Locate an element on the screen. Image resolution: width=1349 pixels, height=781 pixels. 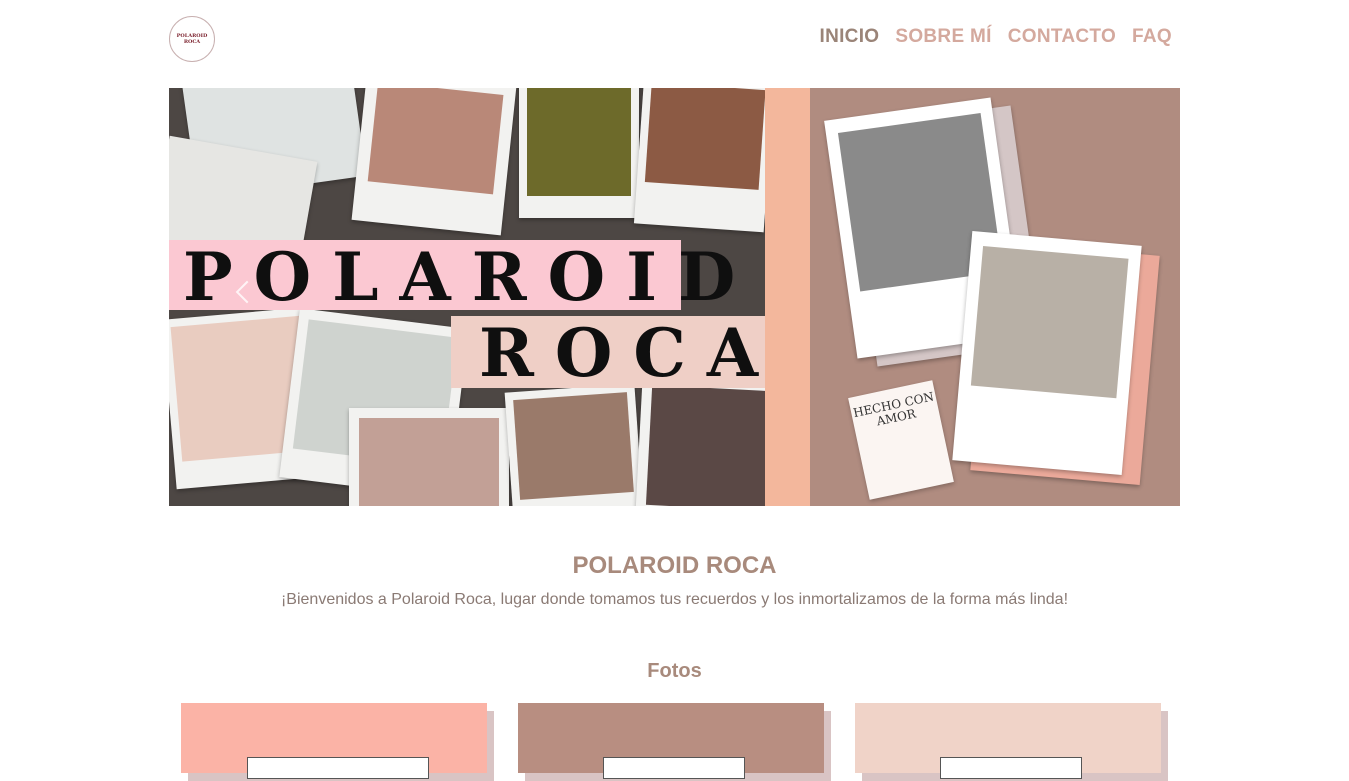
page-title: POLAROID ROCA is located at coordinates (674, 565).